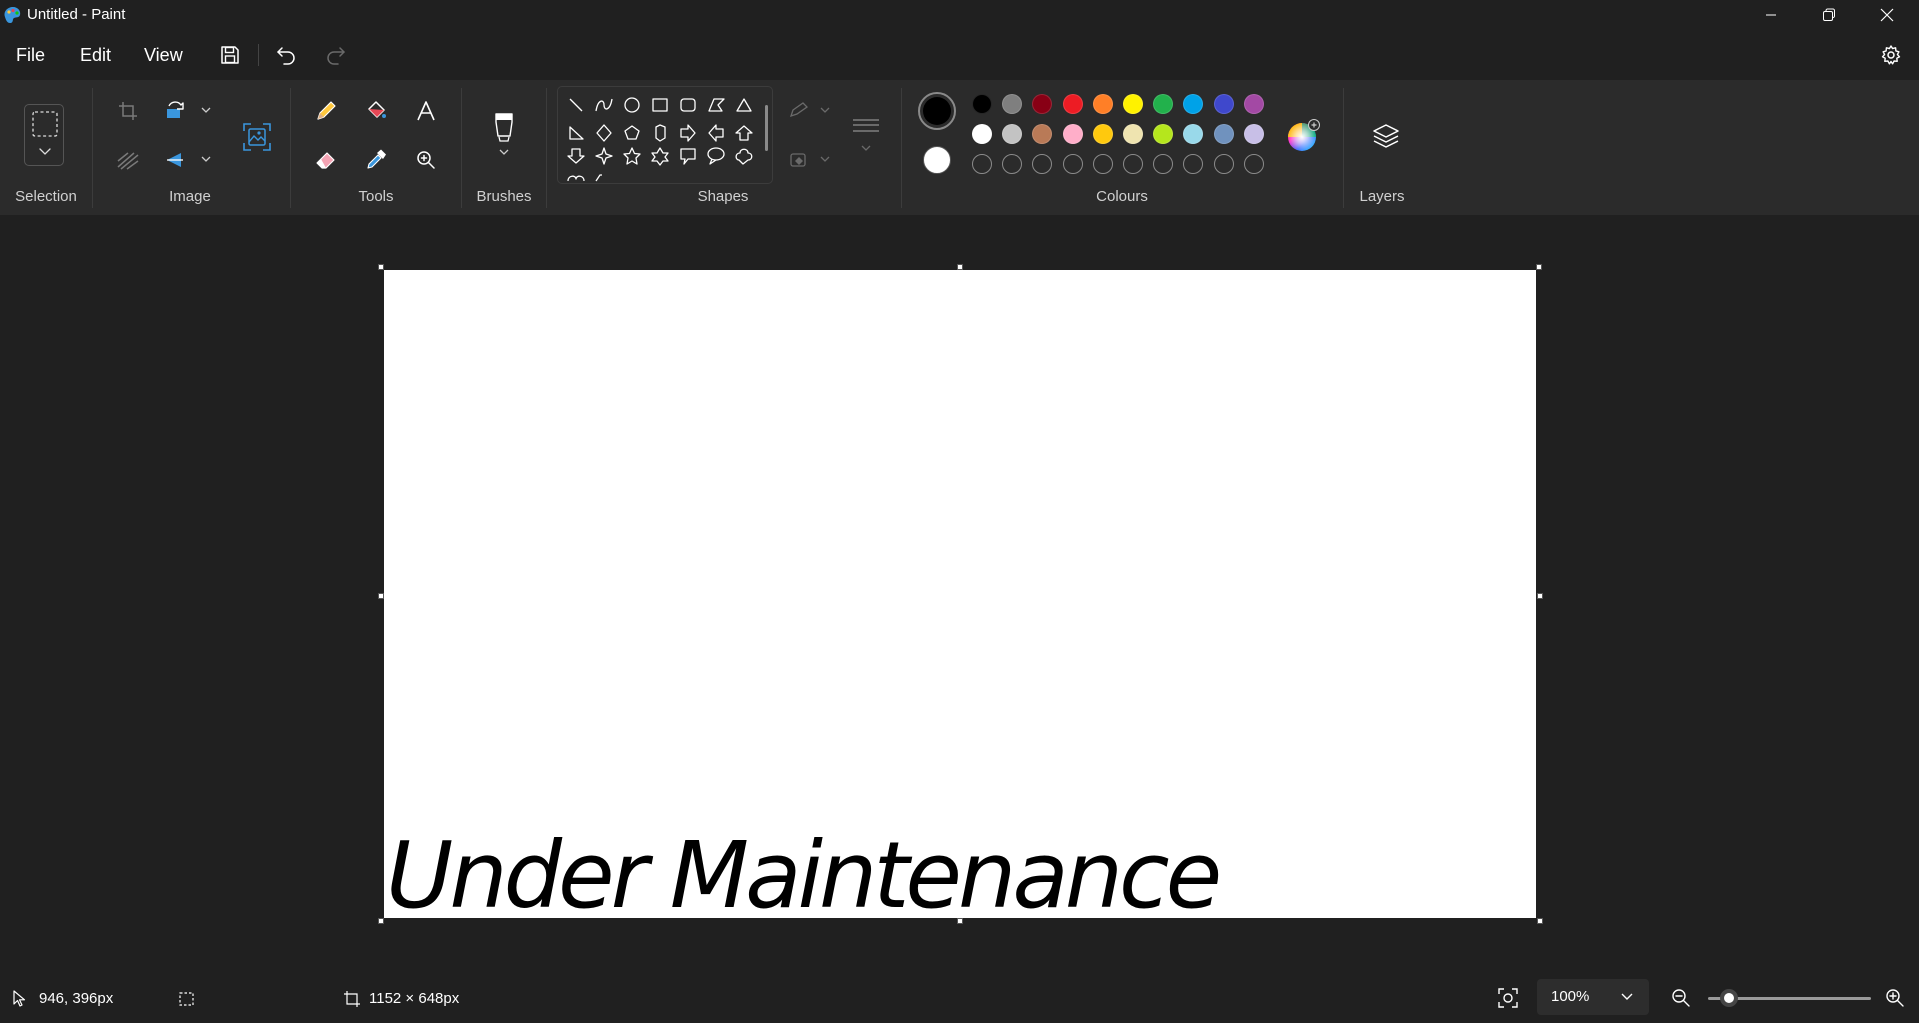 The height and width of the screenshot is (1023, 1919). What do you see at coordinates (1891, 55) in the screenshot?
I see `settings-button` at bounding box center [1891, 55].